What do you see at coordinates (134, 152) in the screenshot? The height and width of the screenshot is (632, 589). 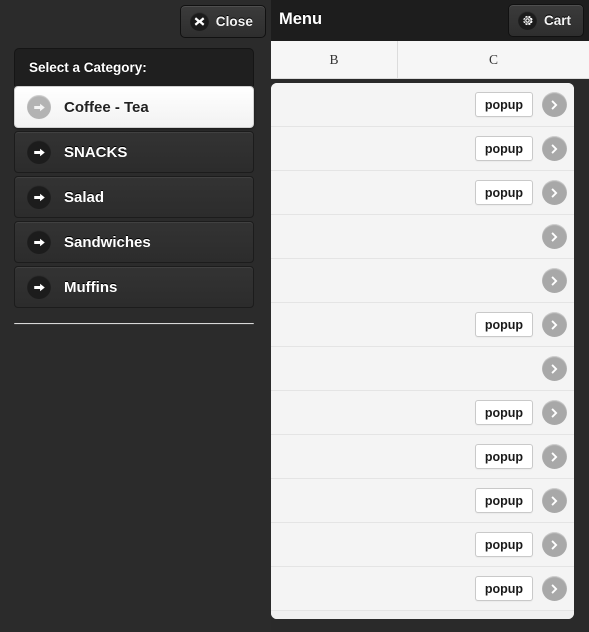 I see `category-item: SNACKS` at bounding box center [134, 152].